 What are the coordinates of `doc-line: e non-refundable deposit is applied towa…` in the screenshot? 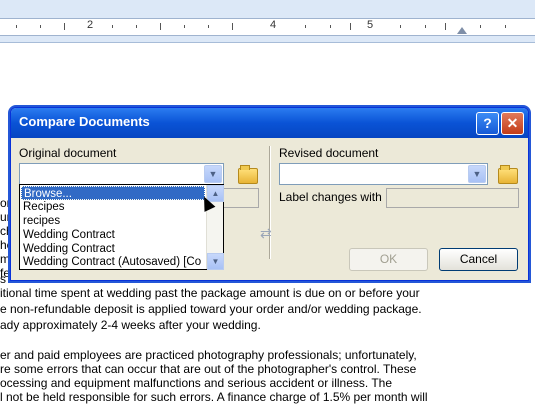 It's located at (211, 309).